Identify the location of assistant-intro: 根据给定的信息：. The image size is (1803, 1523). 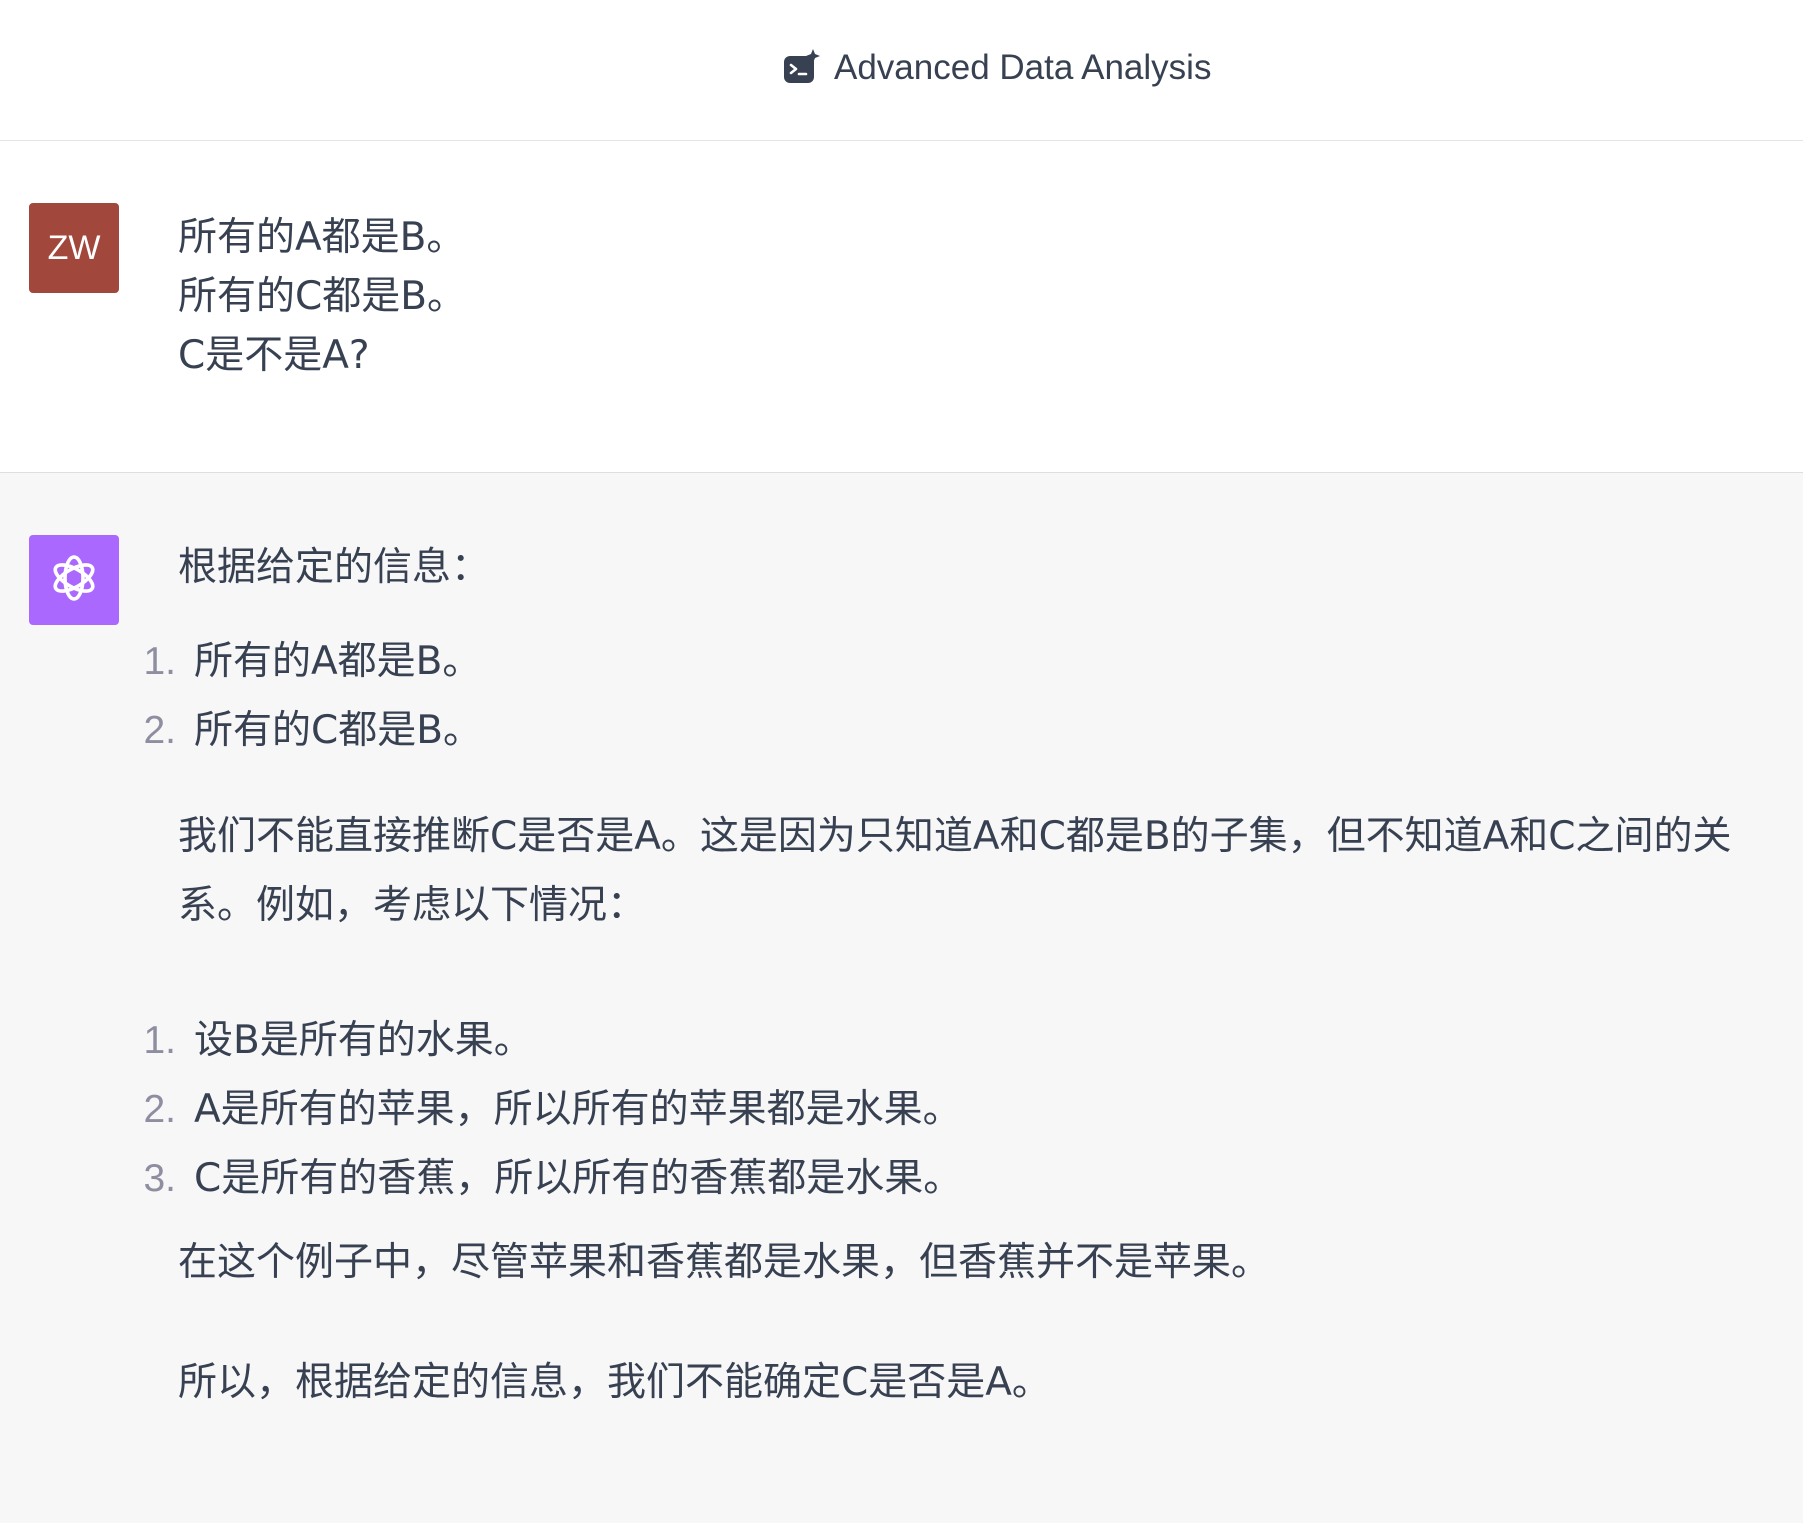
(334, 567).